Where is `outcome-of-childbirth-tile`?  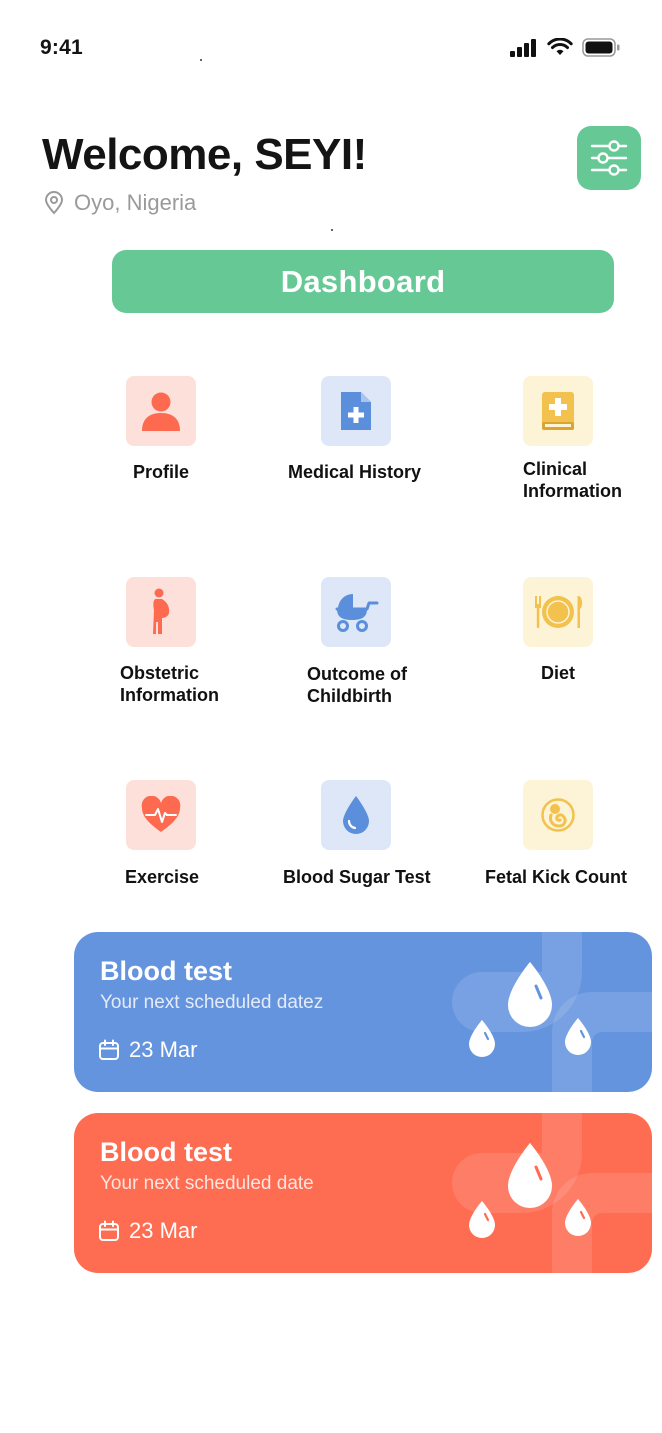 outcome-of-childbirth-tile is located at coordinates (356, 612).